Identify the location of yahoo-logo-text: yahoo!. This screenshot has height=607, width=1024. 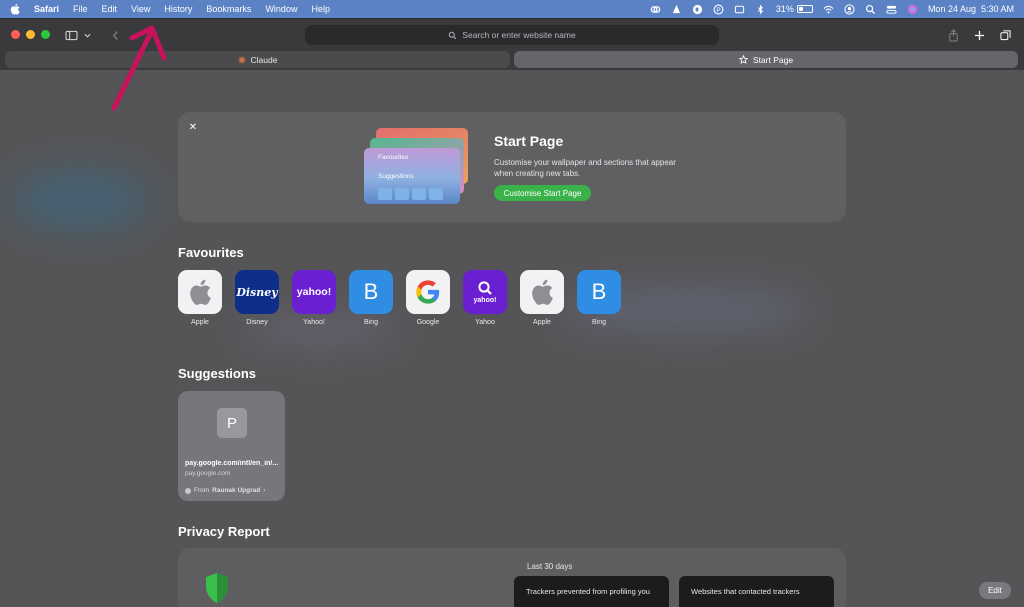
(485, 300).